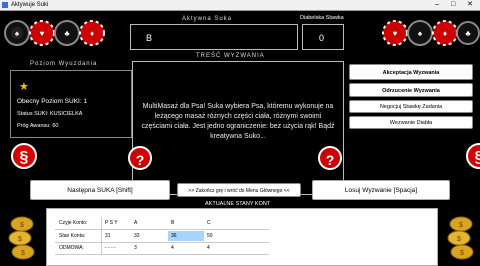 This screenshot has height=266, width=480. I want to click on devil-stake-value: 0, so click(322, 38).